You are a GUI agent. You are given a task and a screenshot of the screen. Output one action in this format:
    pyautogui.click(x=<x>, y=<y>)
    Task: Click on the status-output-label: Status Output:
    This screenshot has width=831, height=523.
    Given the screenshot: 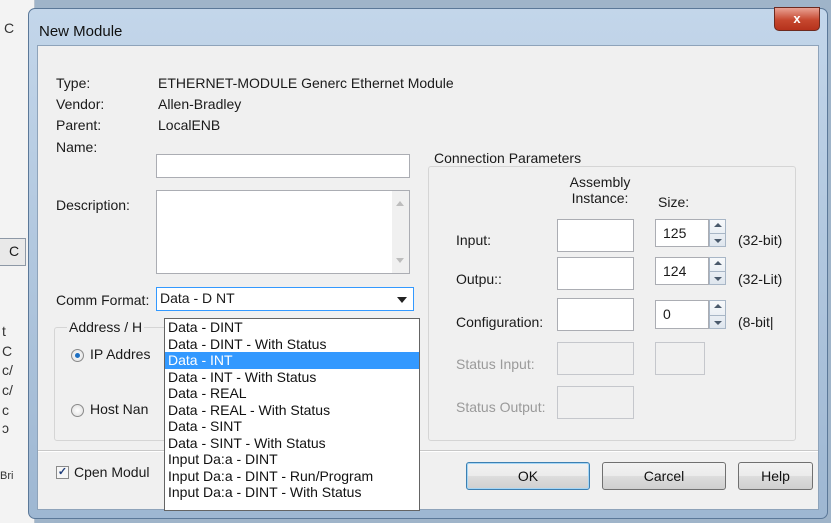 What is the action you would take?
    pyautogui.click(x=501, y=407)
    